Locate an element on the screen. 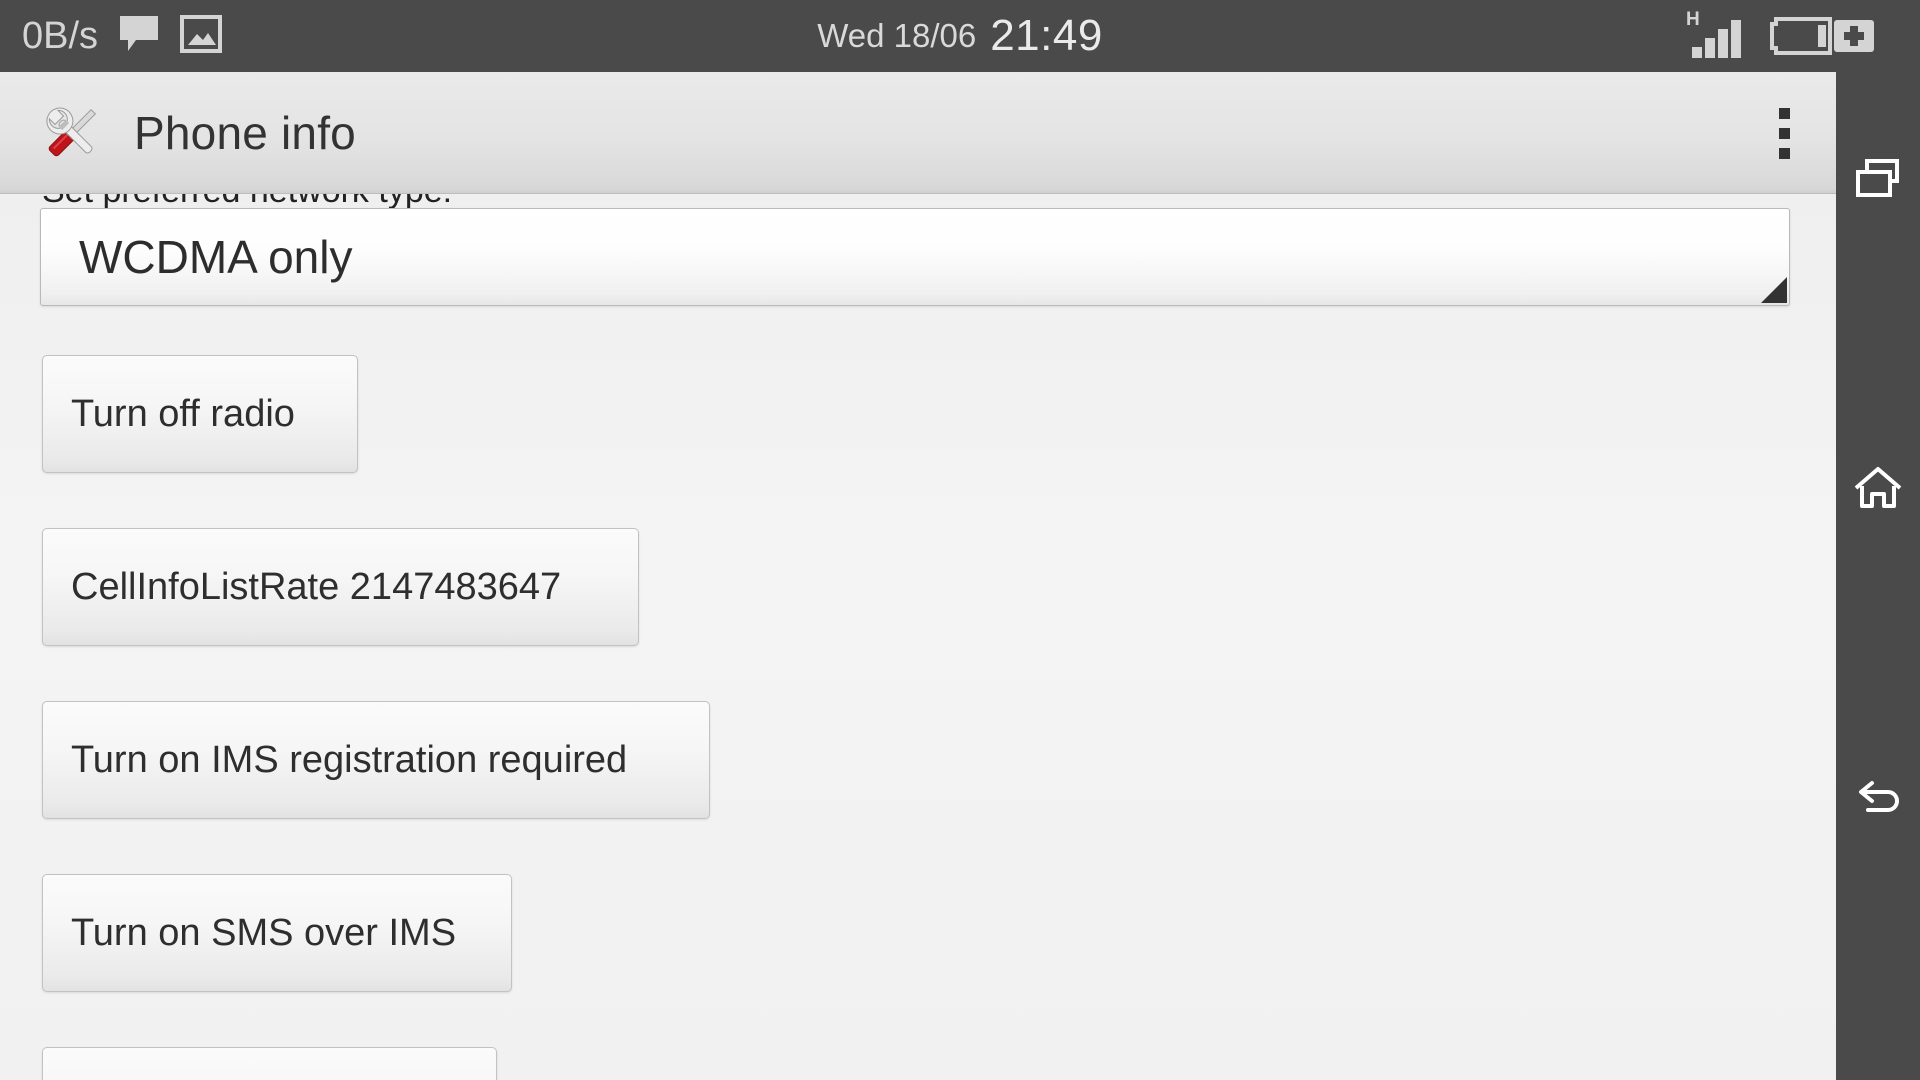 The height and width of the screenshot is (1080, 1920). turn-off-radio-button: Turn off radio is located at coordinates (200, 414).